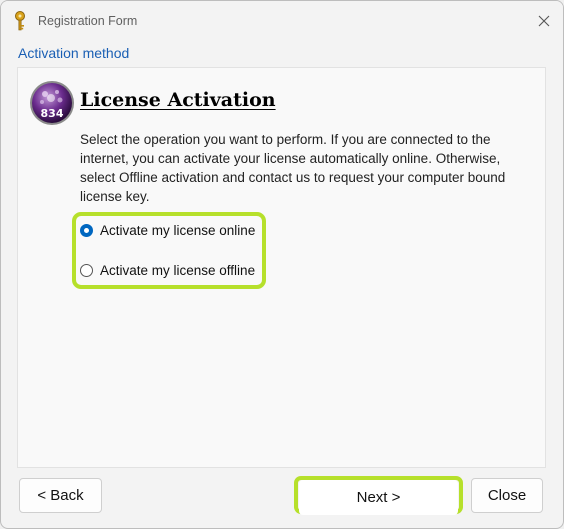 This screenshot has height=529, width=564. I want to click on back-button: < Back, so click(60, 495).